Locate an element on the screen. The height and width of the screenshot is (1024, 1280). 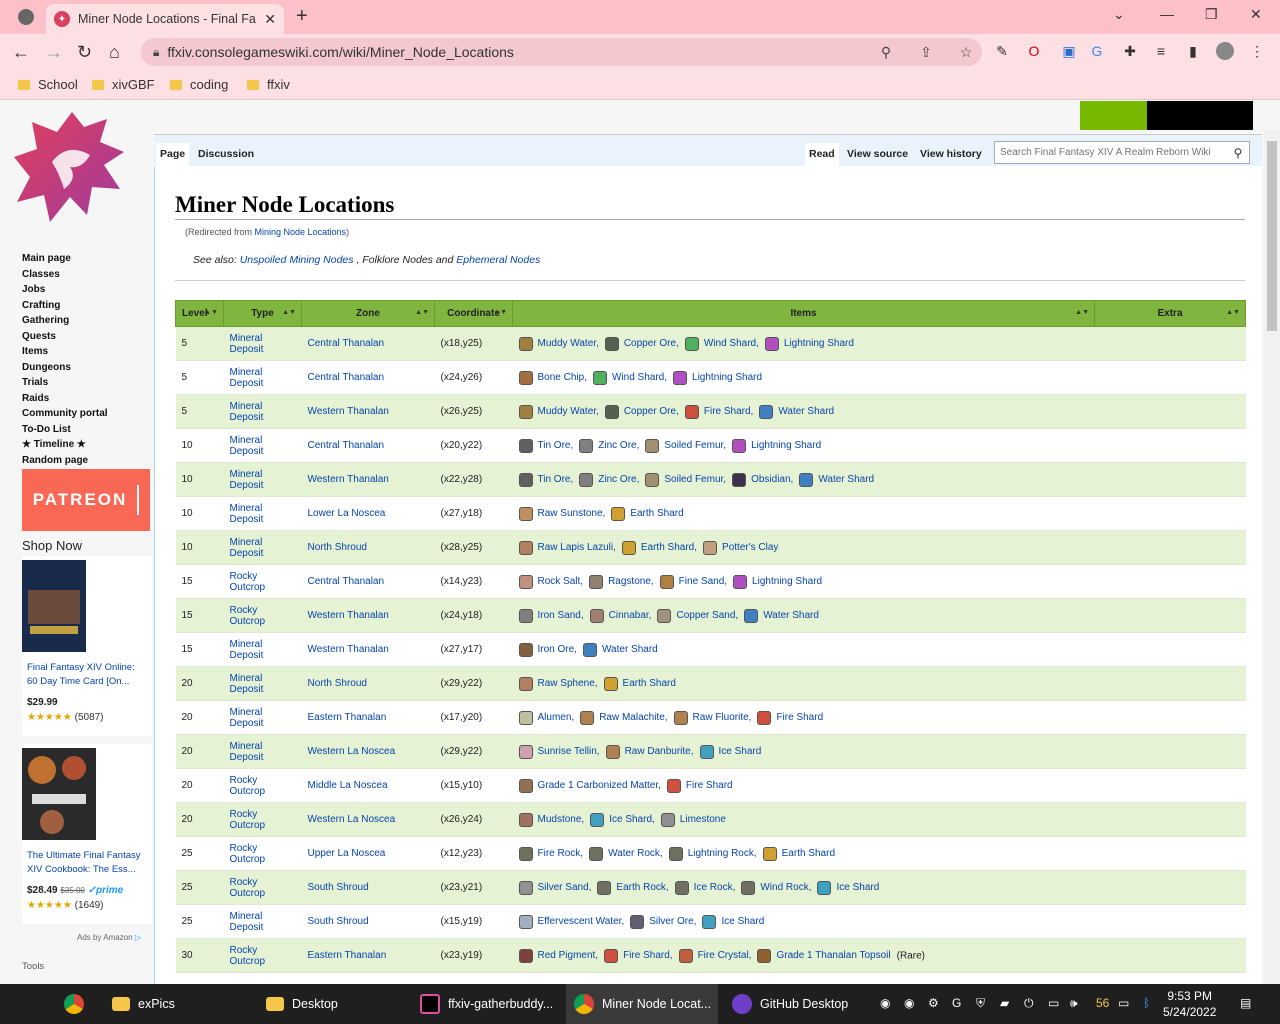
item-link: Fire Shard is located at coordinates (709, 785).